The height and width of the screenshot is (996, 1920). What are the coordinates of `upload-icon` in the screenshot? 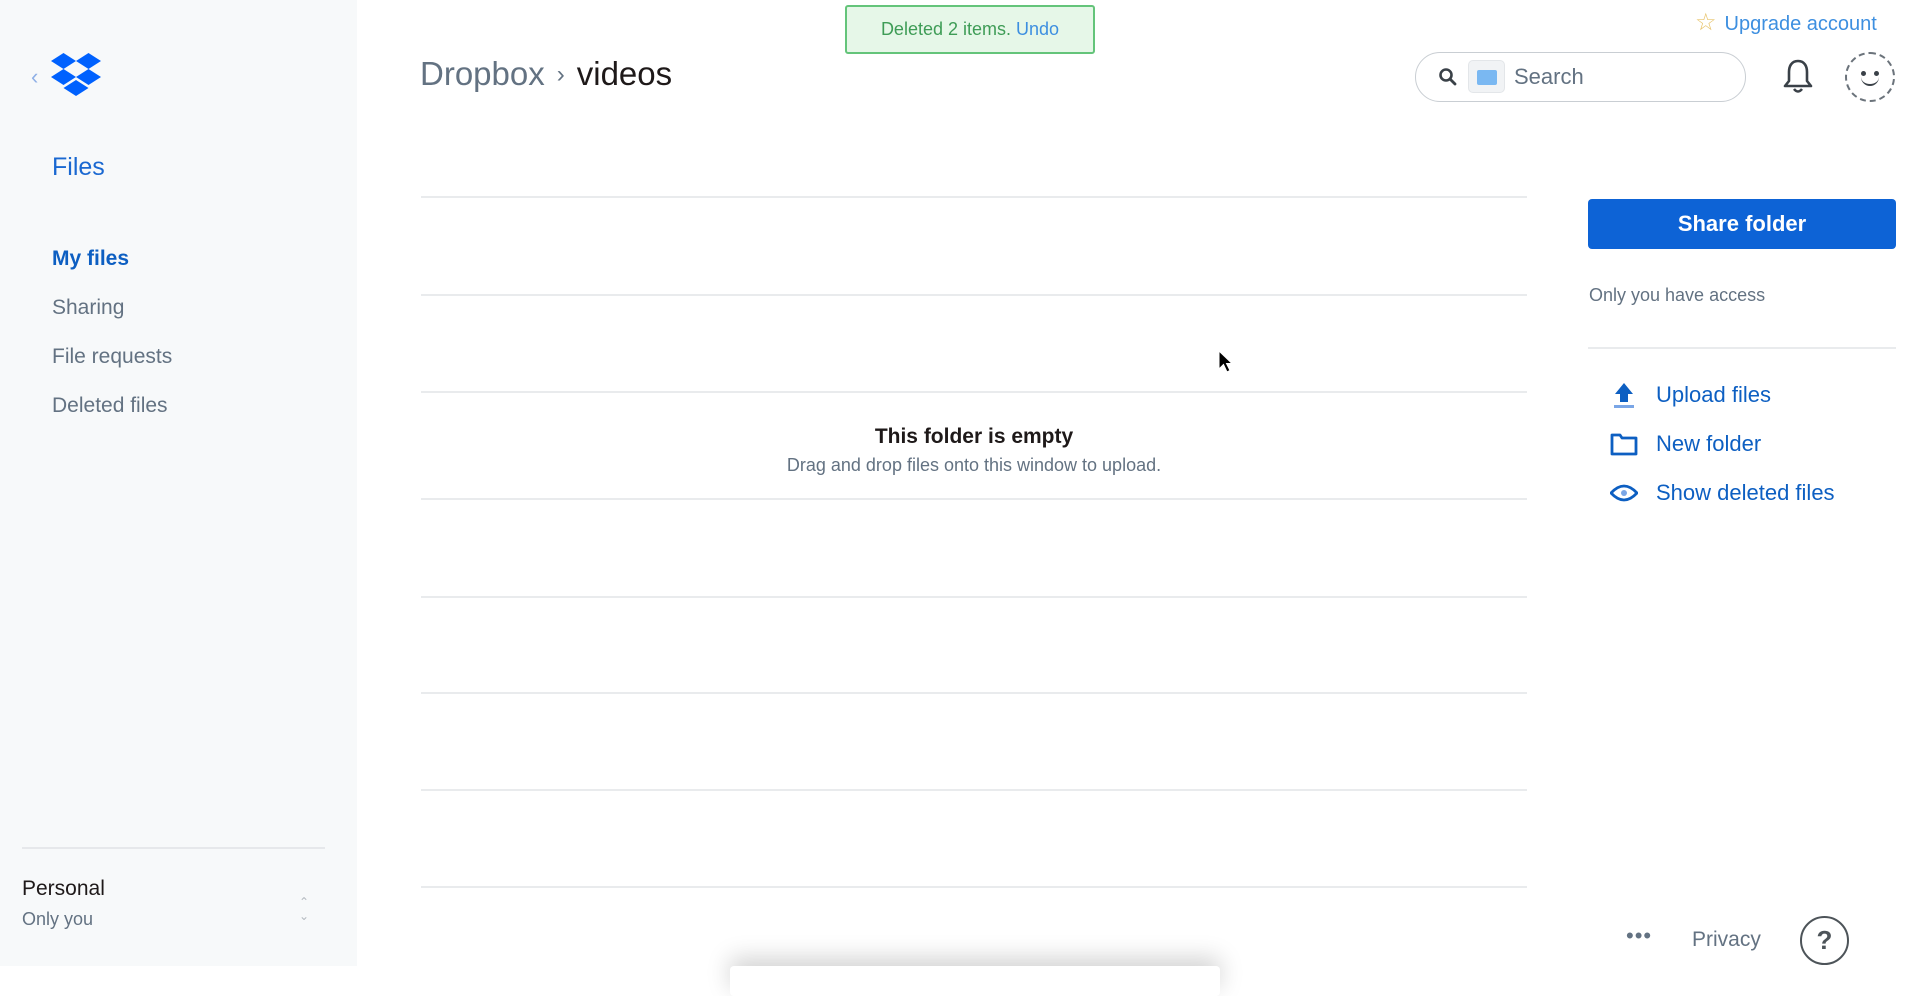 It's located at (1624, 395).